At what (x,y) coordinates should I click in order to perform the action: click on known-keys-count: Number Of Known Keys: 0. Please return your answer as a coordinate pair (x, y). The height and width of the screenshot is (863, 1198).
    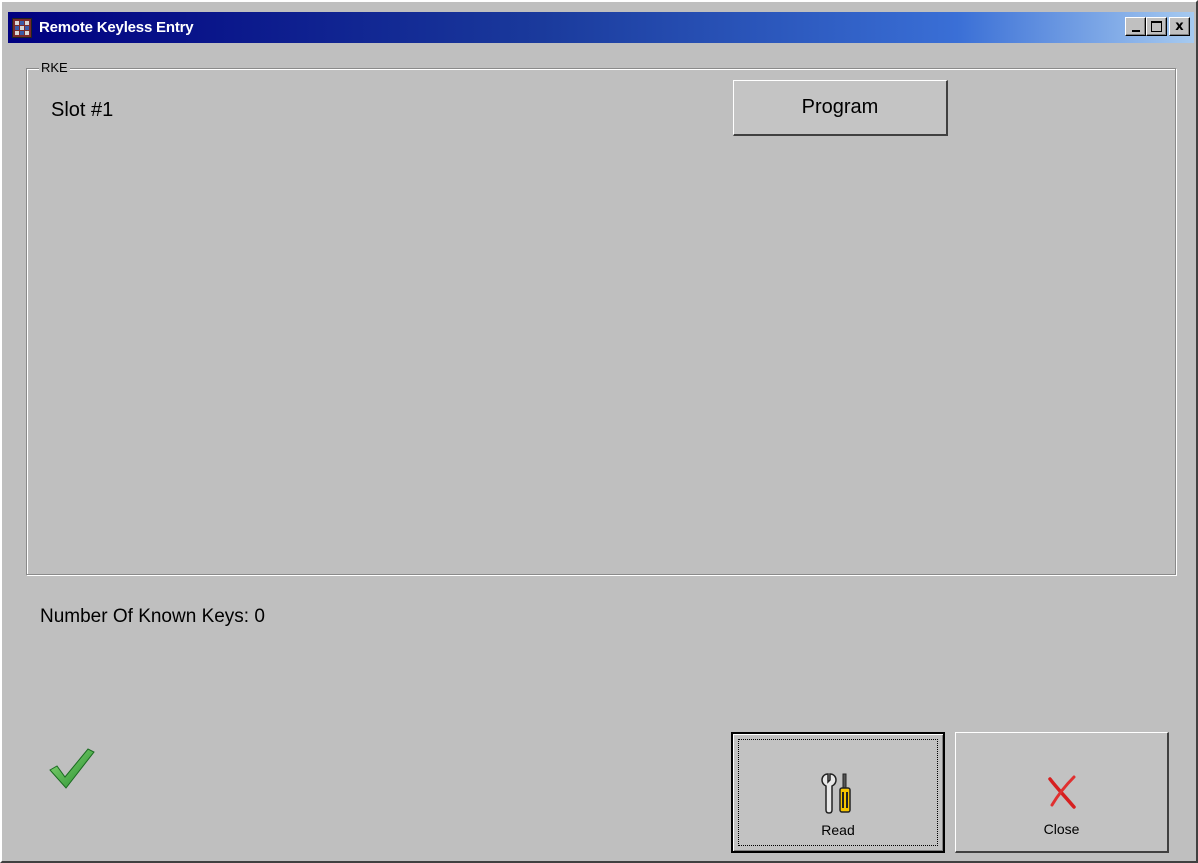
    Looking at the image, I should click on (152, 616).